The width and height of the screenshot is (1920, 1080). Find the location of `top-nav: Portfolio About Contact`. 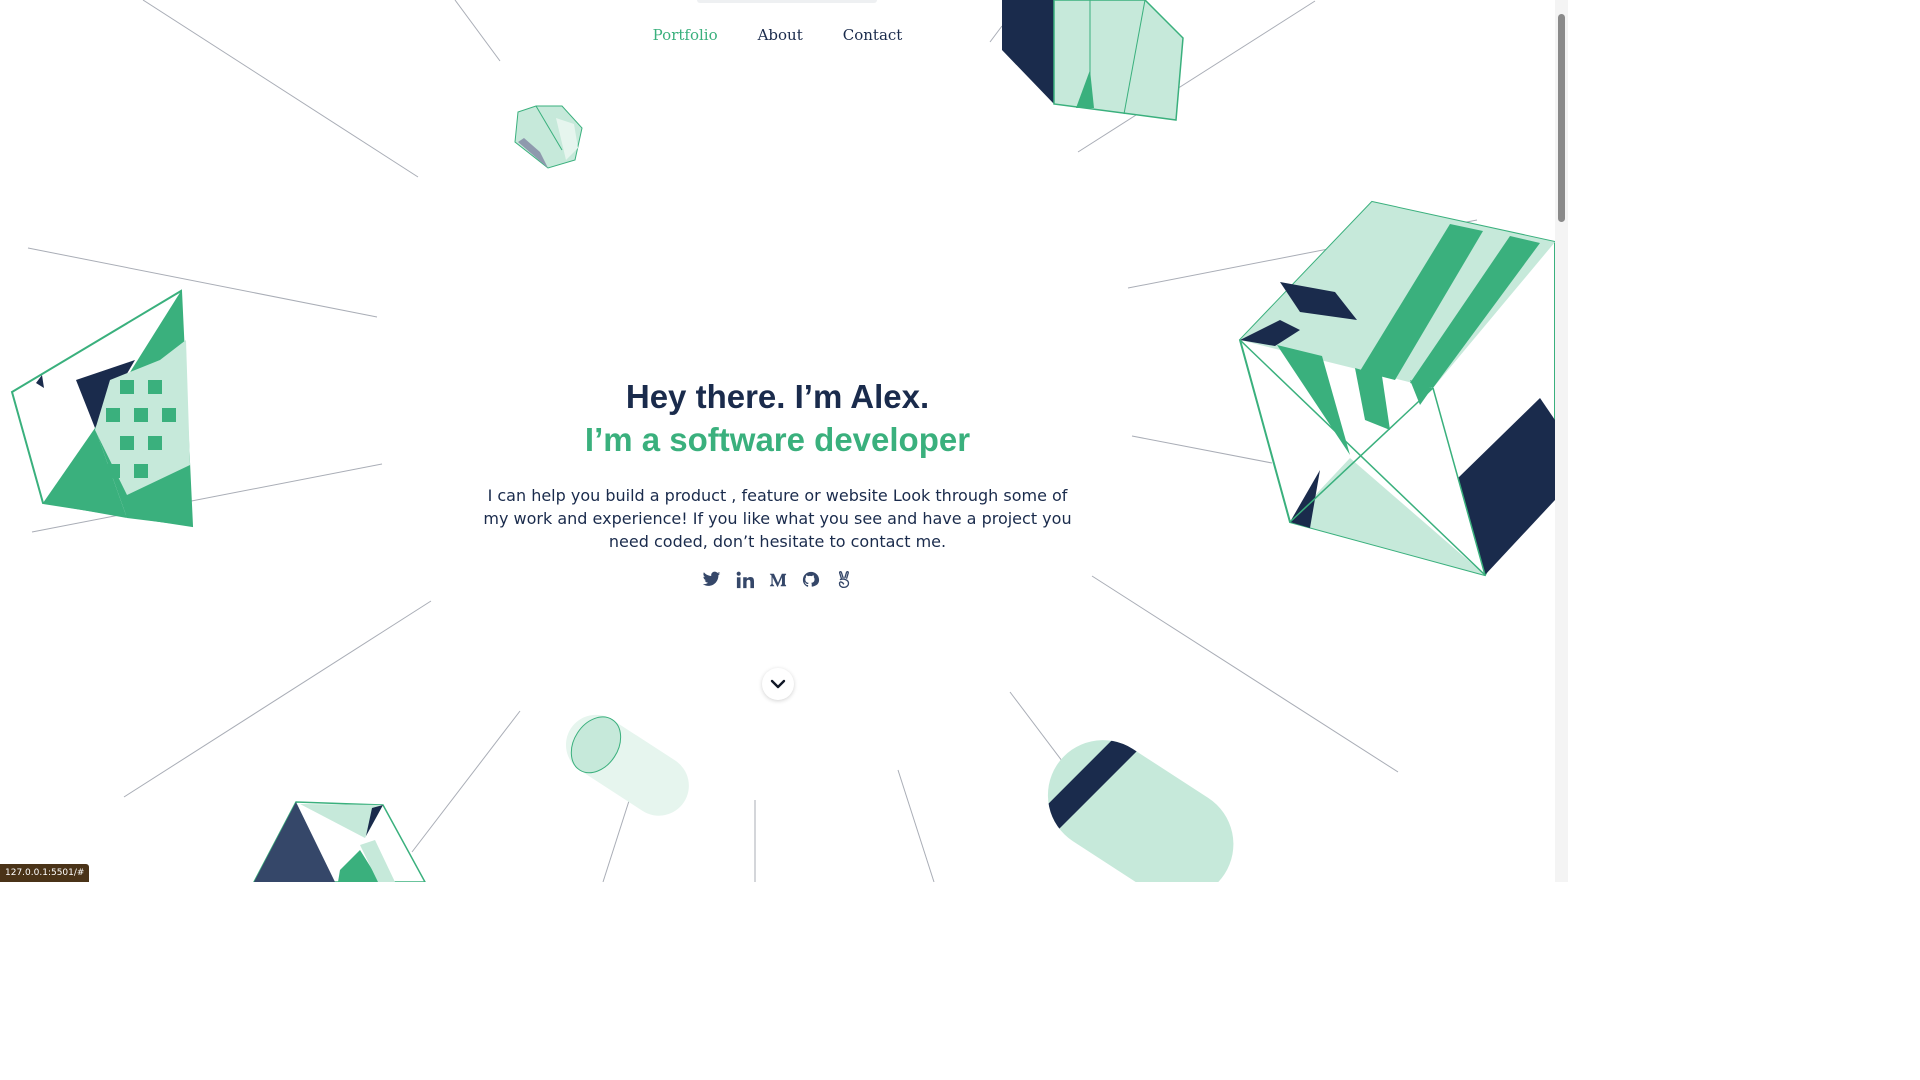

top-nav: Portfolio About Contact is located at coordinates (777, 35).